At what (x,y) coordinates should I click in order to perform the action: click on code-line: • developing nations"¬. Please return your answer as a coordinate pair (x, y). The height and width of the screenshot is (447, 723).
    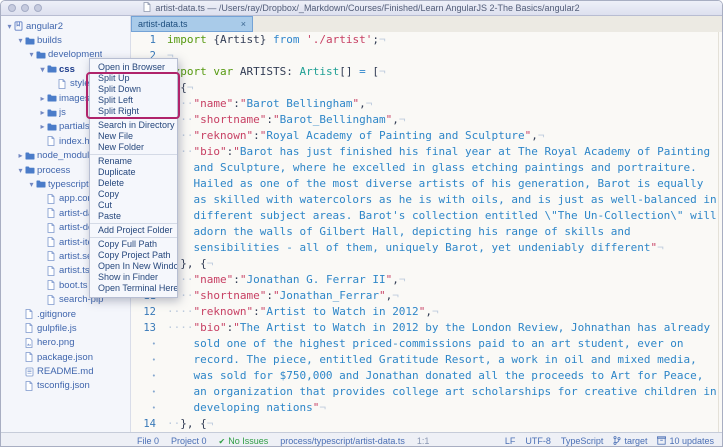
    Looking at the image, I should click on (426, 408).